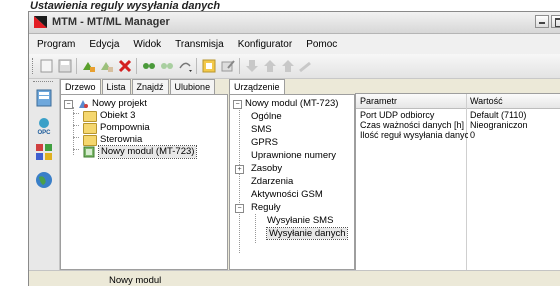  Describe the element at coordinates (119, 103) in the screenshot. I see `tree-node-label: Nowy projekt` at that location.